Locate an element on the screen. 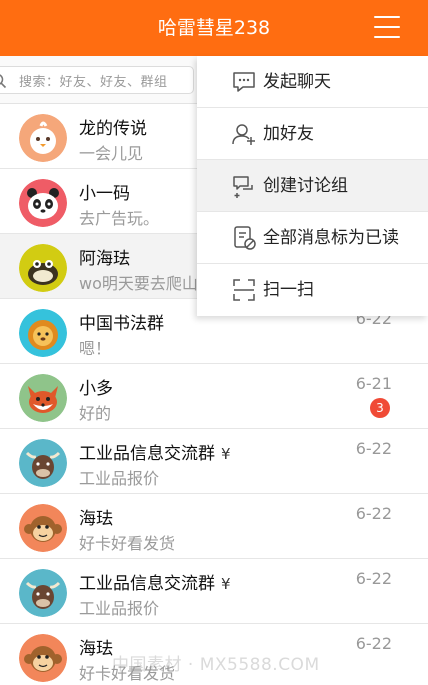 The image size is (428, 685). mark-read-icon is located at coordinates (245, 238).